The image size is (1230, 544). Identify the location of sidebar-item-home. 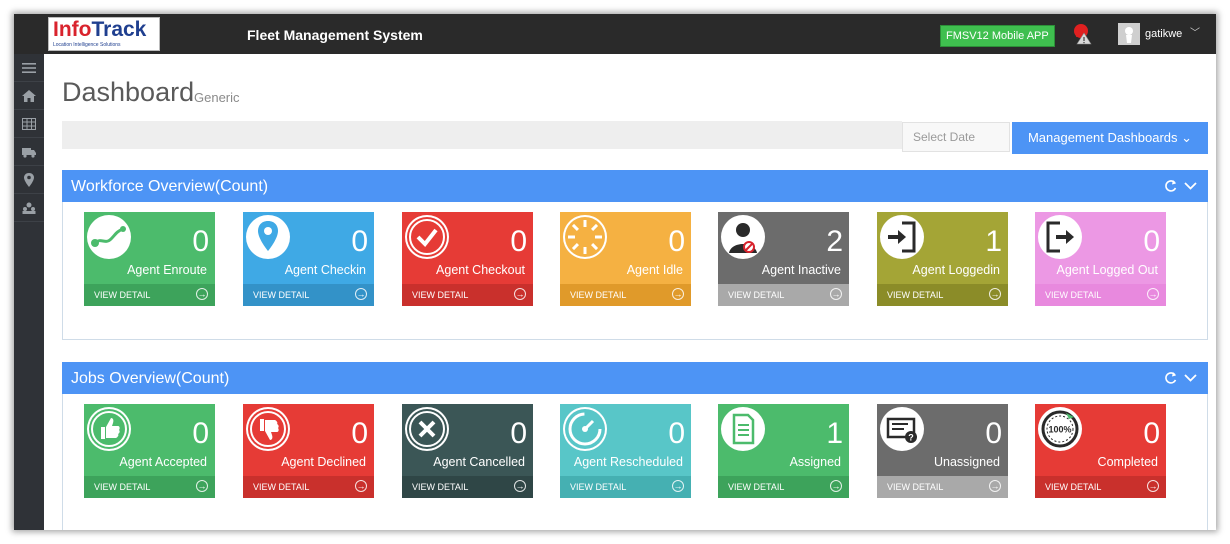
(29, 96).